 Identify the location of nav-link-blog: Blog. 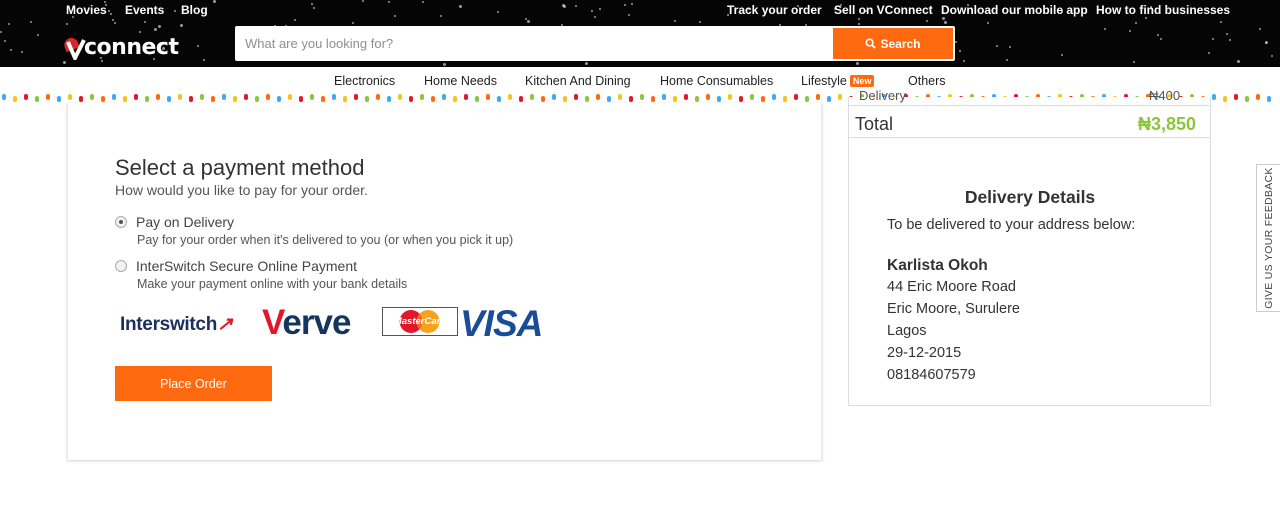
(194, 10).